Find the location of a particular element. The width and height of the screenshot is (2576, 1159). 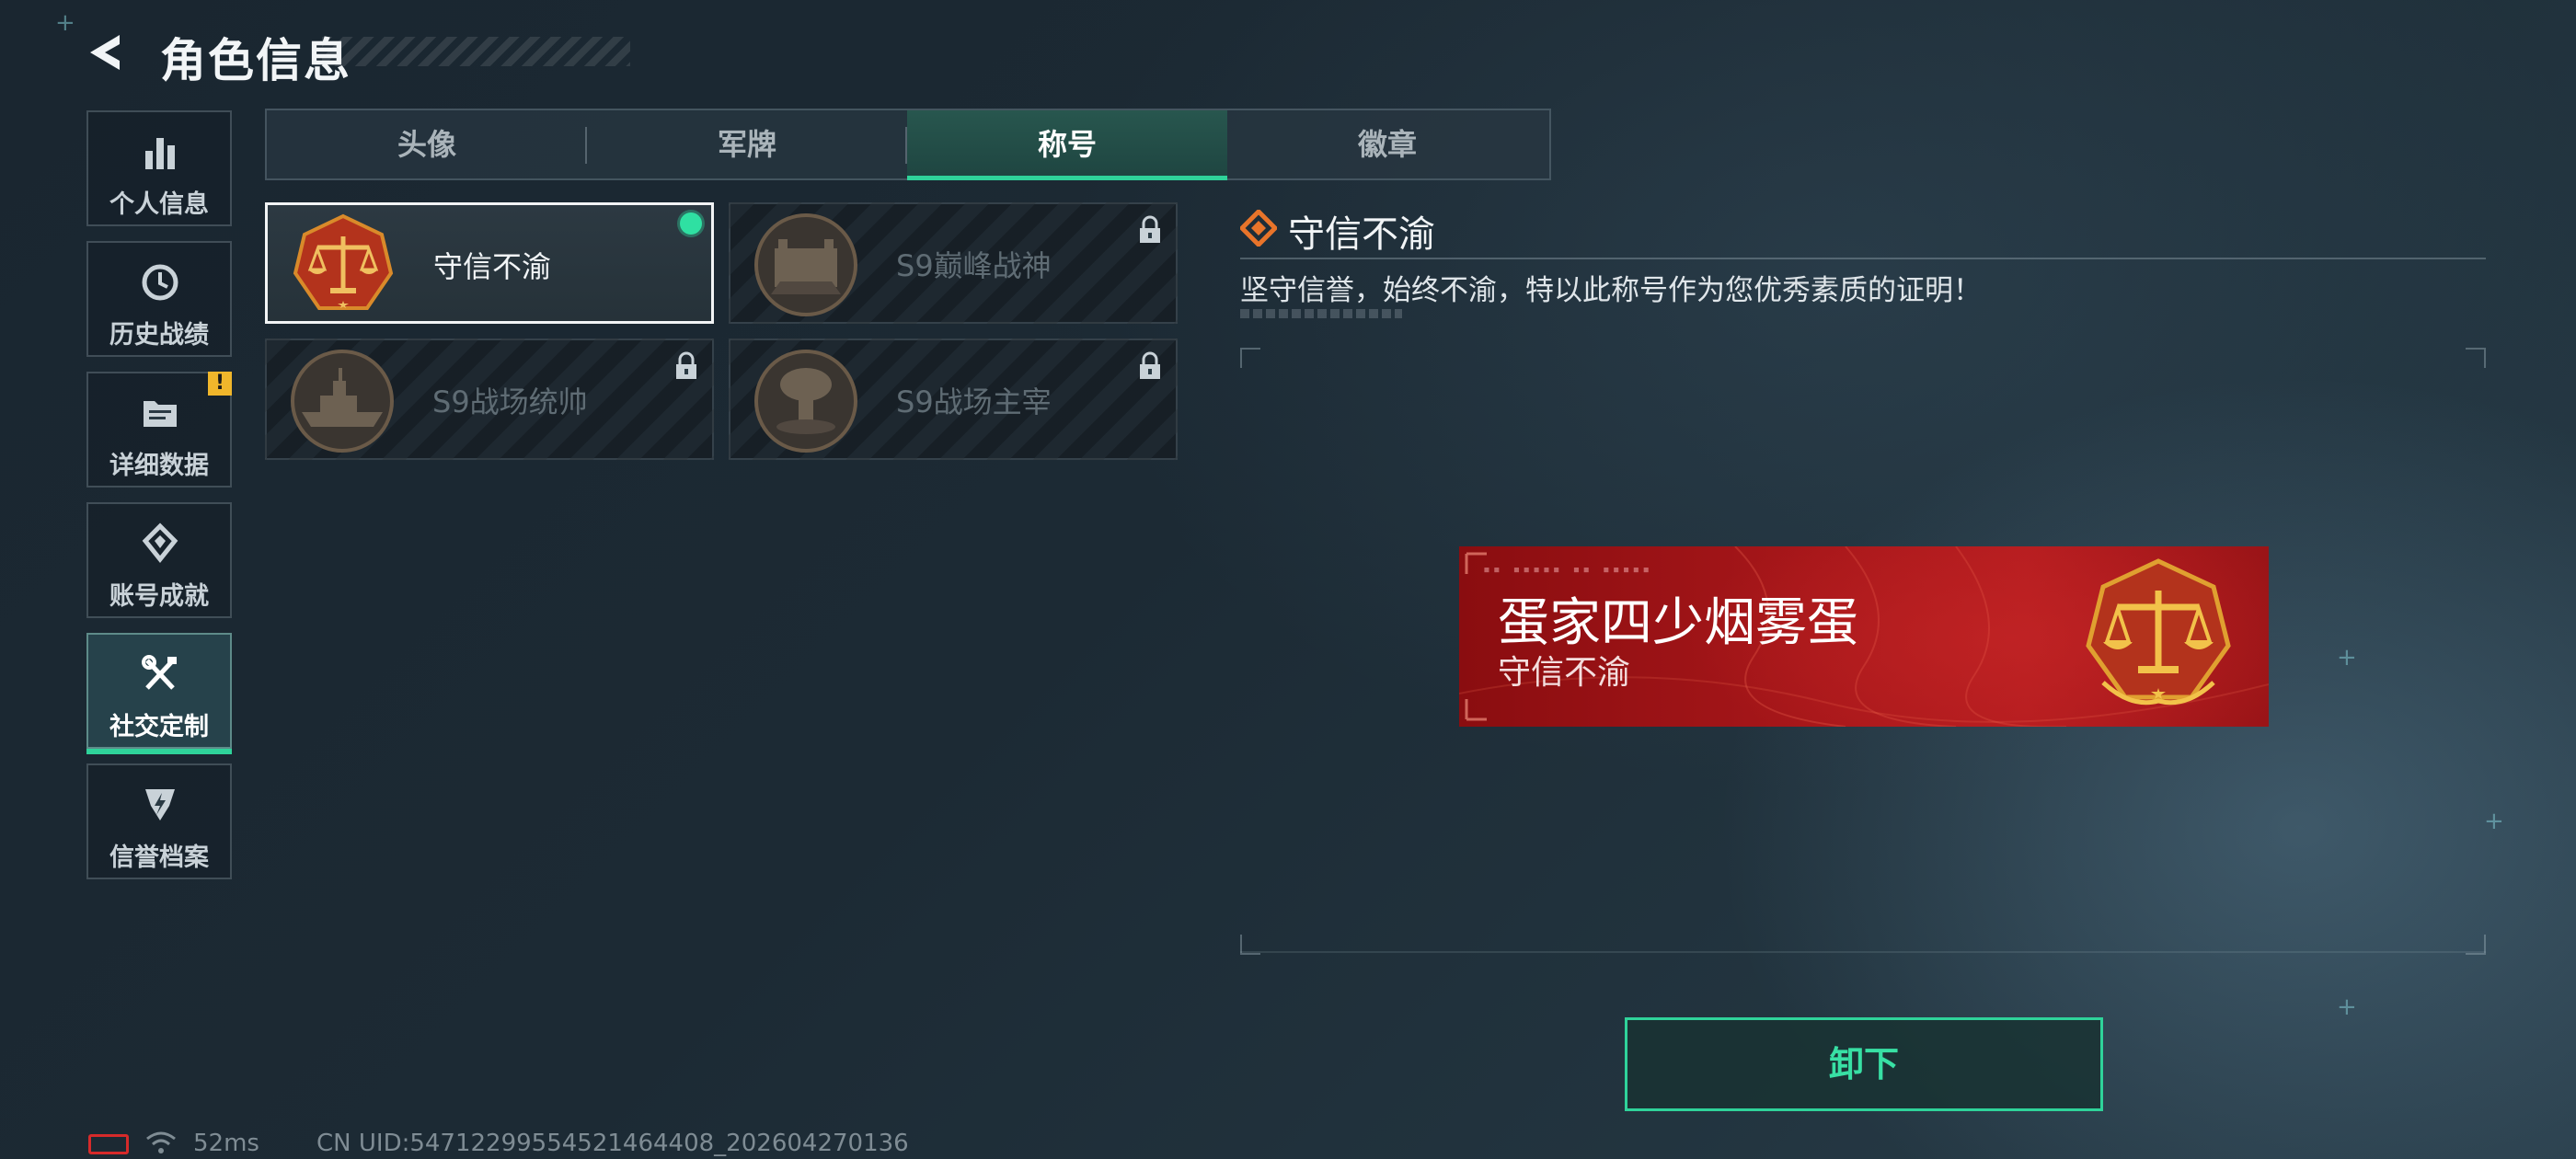

tab-avatar: 头像 is located at coordinates (427, 144).